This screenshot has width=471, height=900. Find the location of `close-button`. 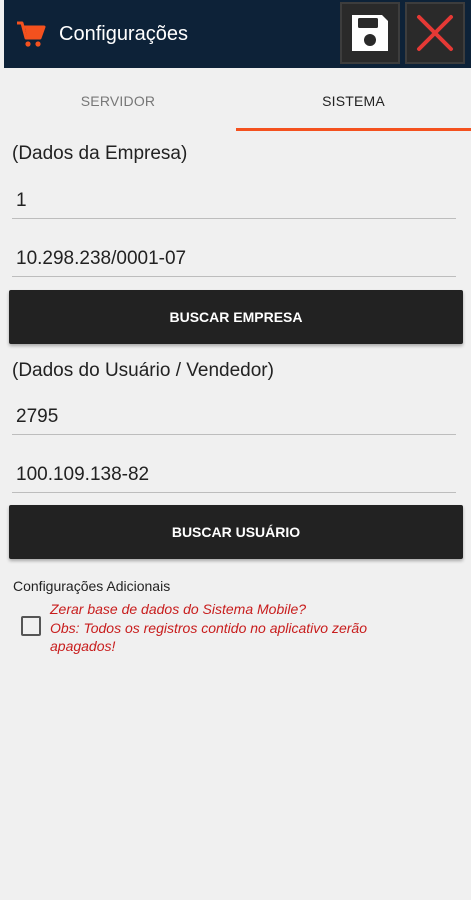

close-button is located at coordinates (435, 33).